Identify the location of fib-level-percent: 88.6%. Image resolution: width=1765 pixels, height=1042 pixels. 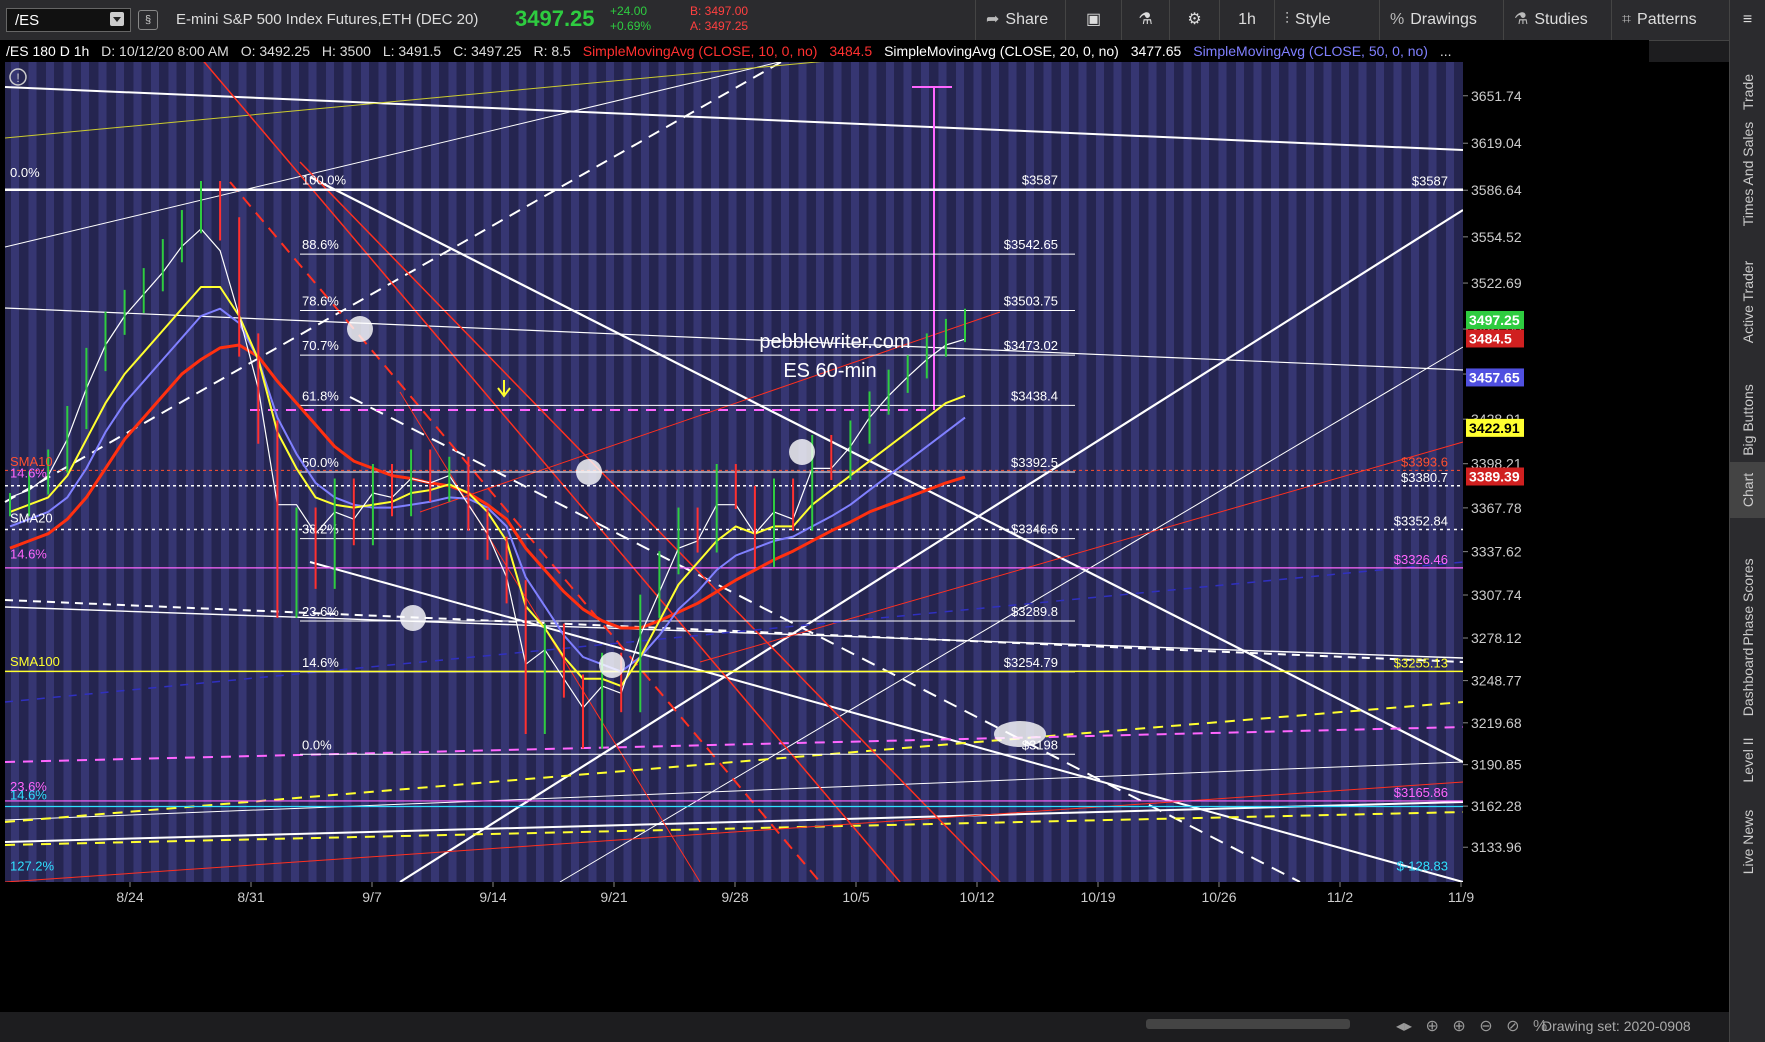
(320, 244).